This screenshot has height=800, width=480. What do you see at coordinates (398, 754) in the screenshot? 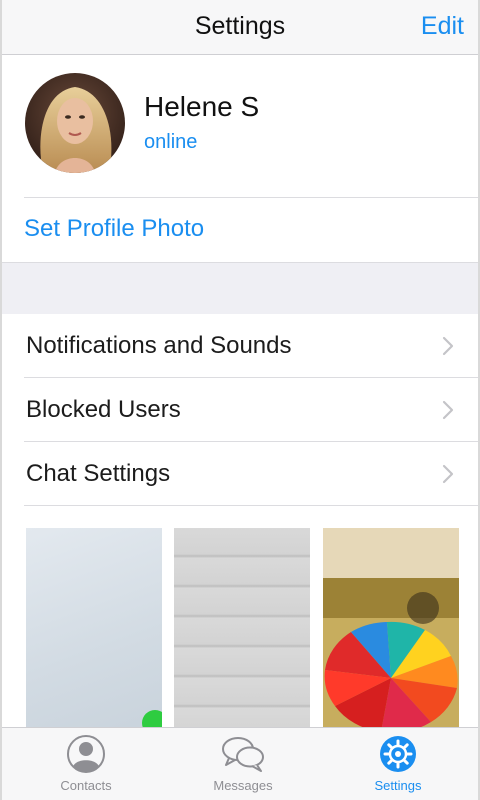
I see `gear-icon` at bounding box center [398, 754].